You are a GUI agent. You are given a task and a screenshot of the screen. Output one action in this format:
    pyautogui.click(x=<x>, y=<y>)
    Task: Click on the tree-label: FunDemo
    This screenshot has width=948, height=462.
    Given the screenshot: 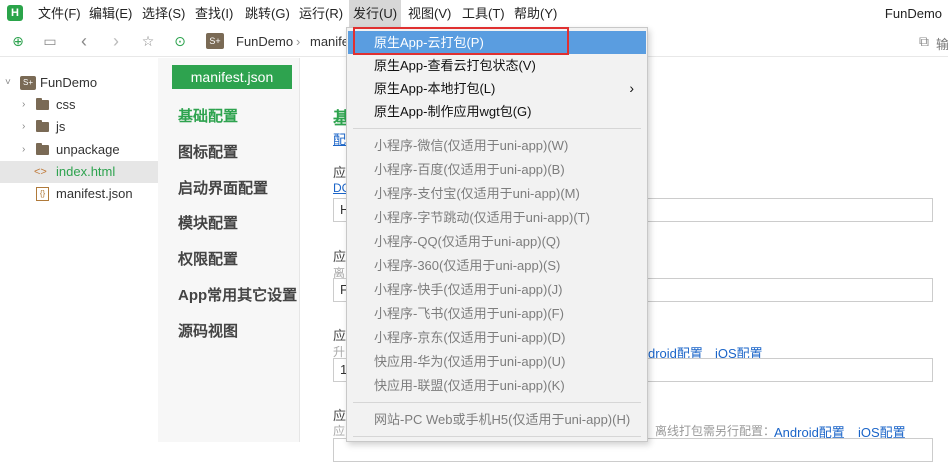 What is the action you would take?
    pyautogui.click(x=69, y=82)
    